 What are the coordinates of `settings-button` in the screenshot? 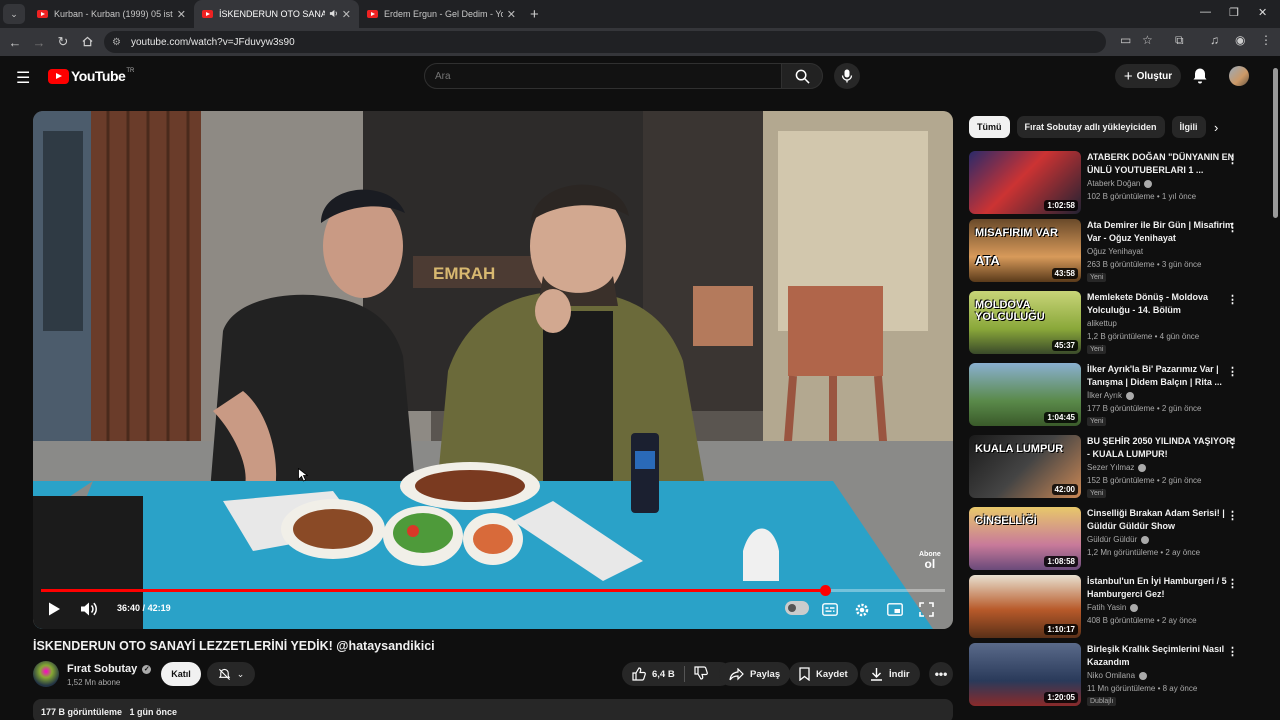 It's located at (862, 612).